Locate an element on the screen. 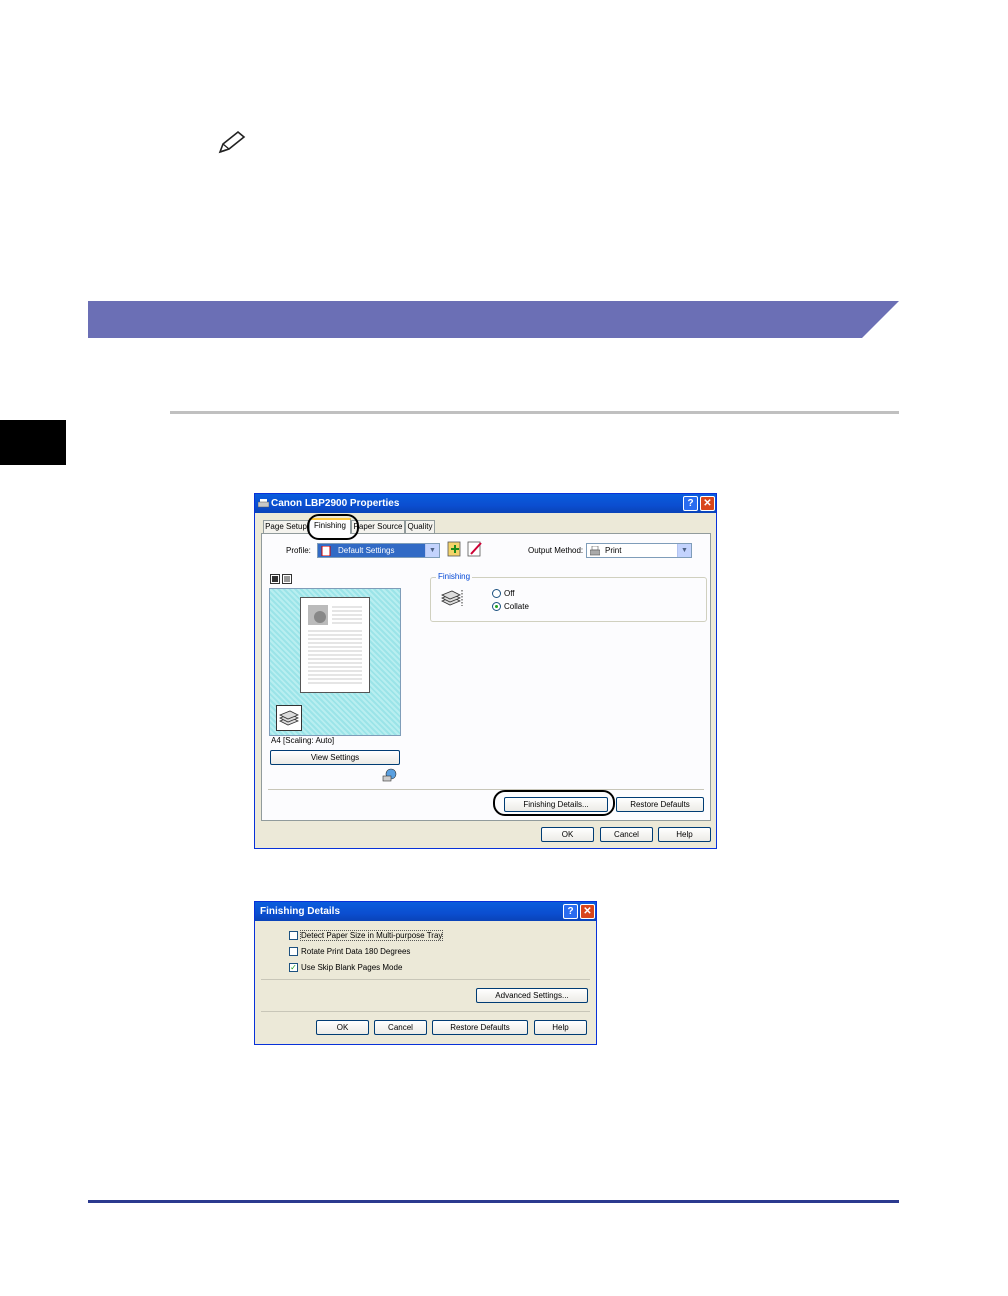 The image size is (1008, 1296). footer-rule is located at coordinates (493, 1201).